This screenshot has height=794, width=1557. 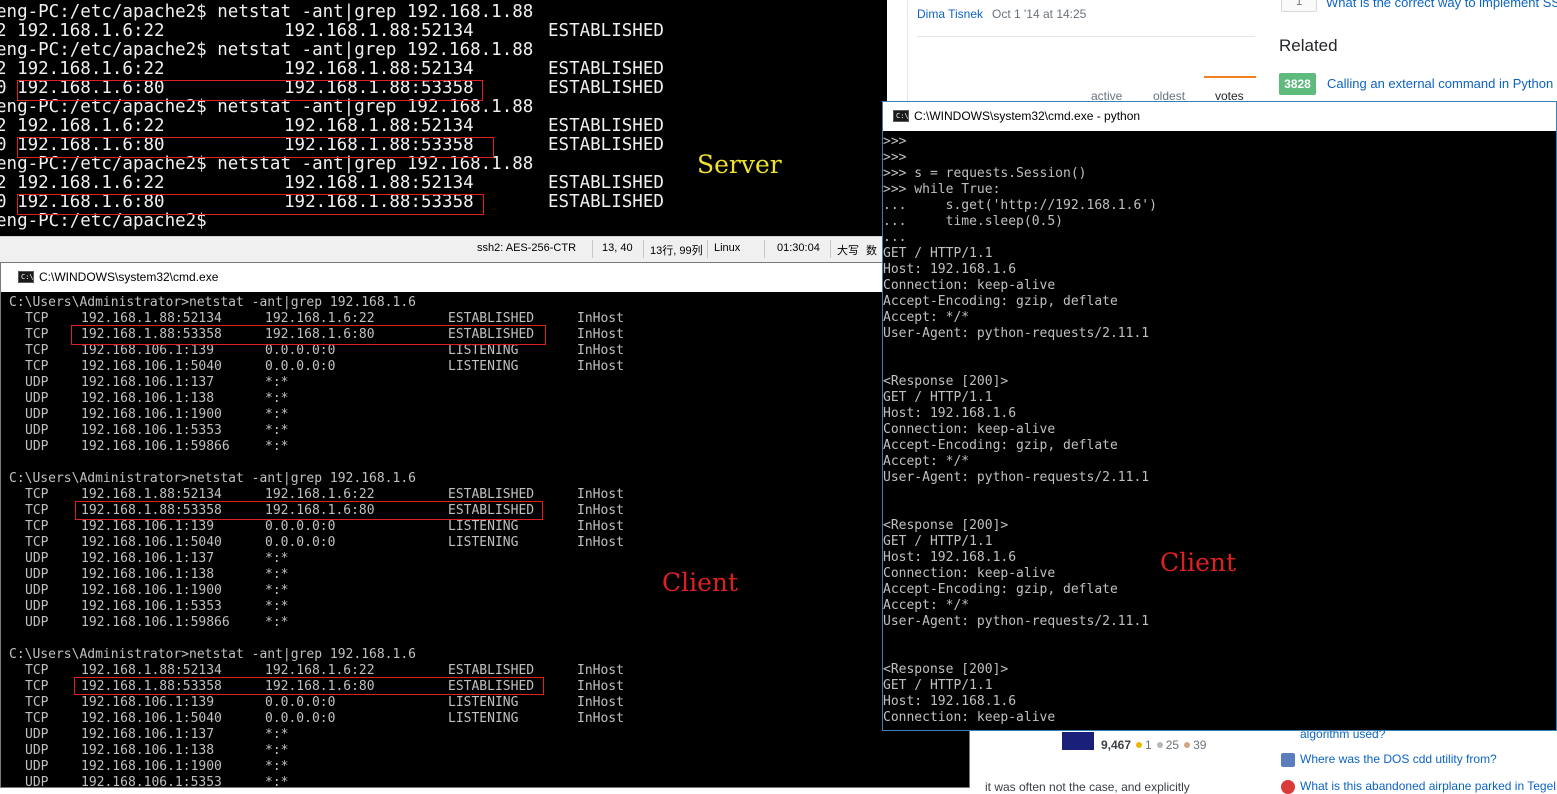 I want to click on console-line: ... time.sleep(0.5), so click(x=973, y=221).